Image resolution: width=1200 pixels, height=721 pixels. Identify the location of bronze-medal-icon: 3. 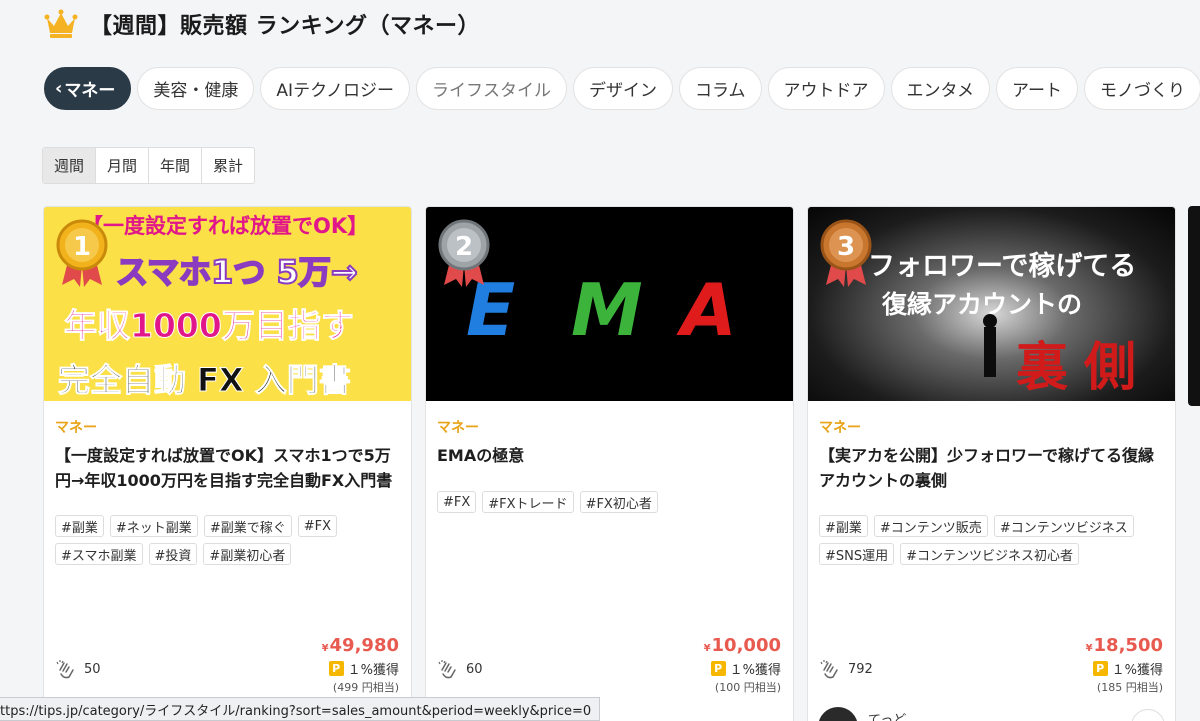
(846, 253).